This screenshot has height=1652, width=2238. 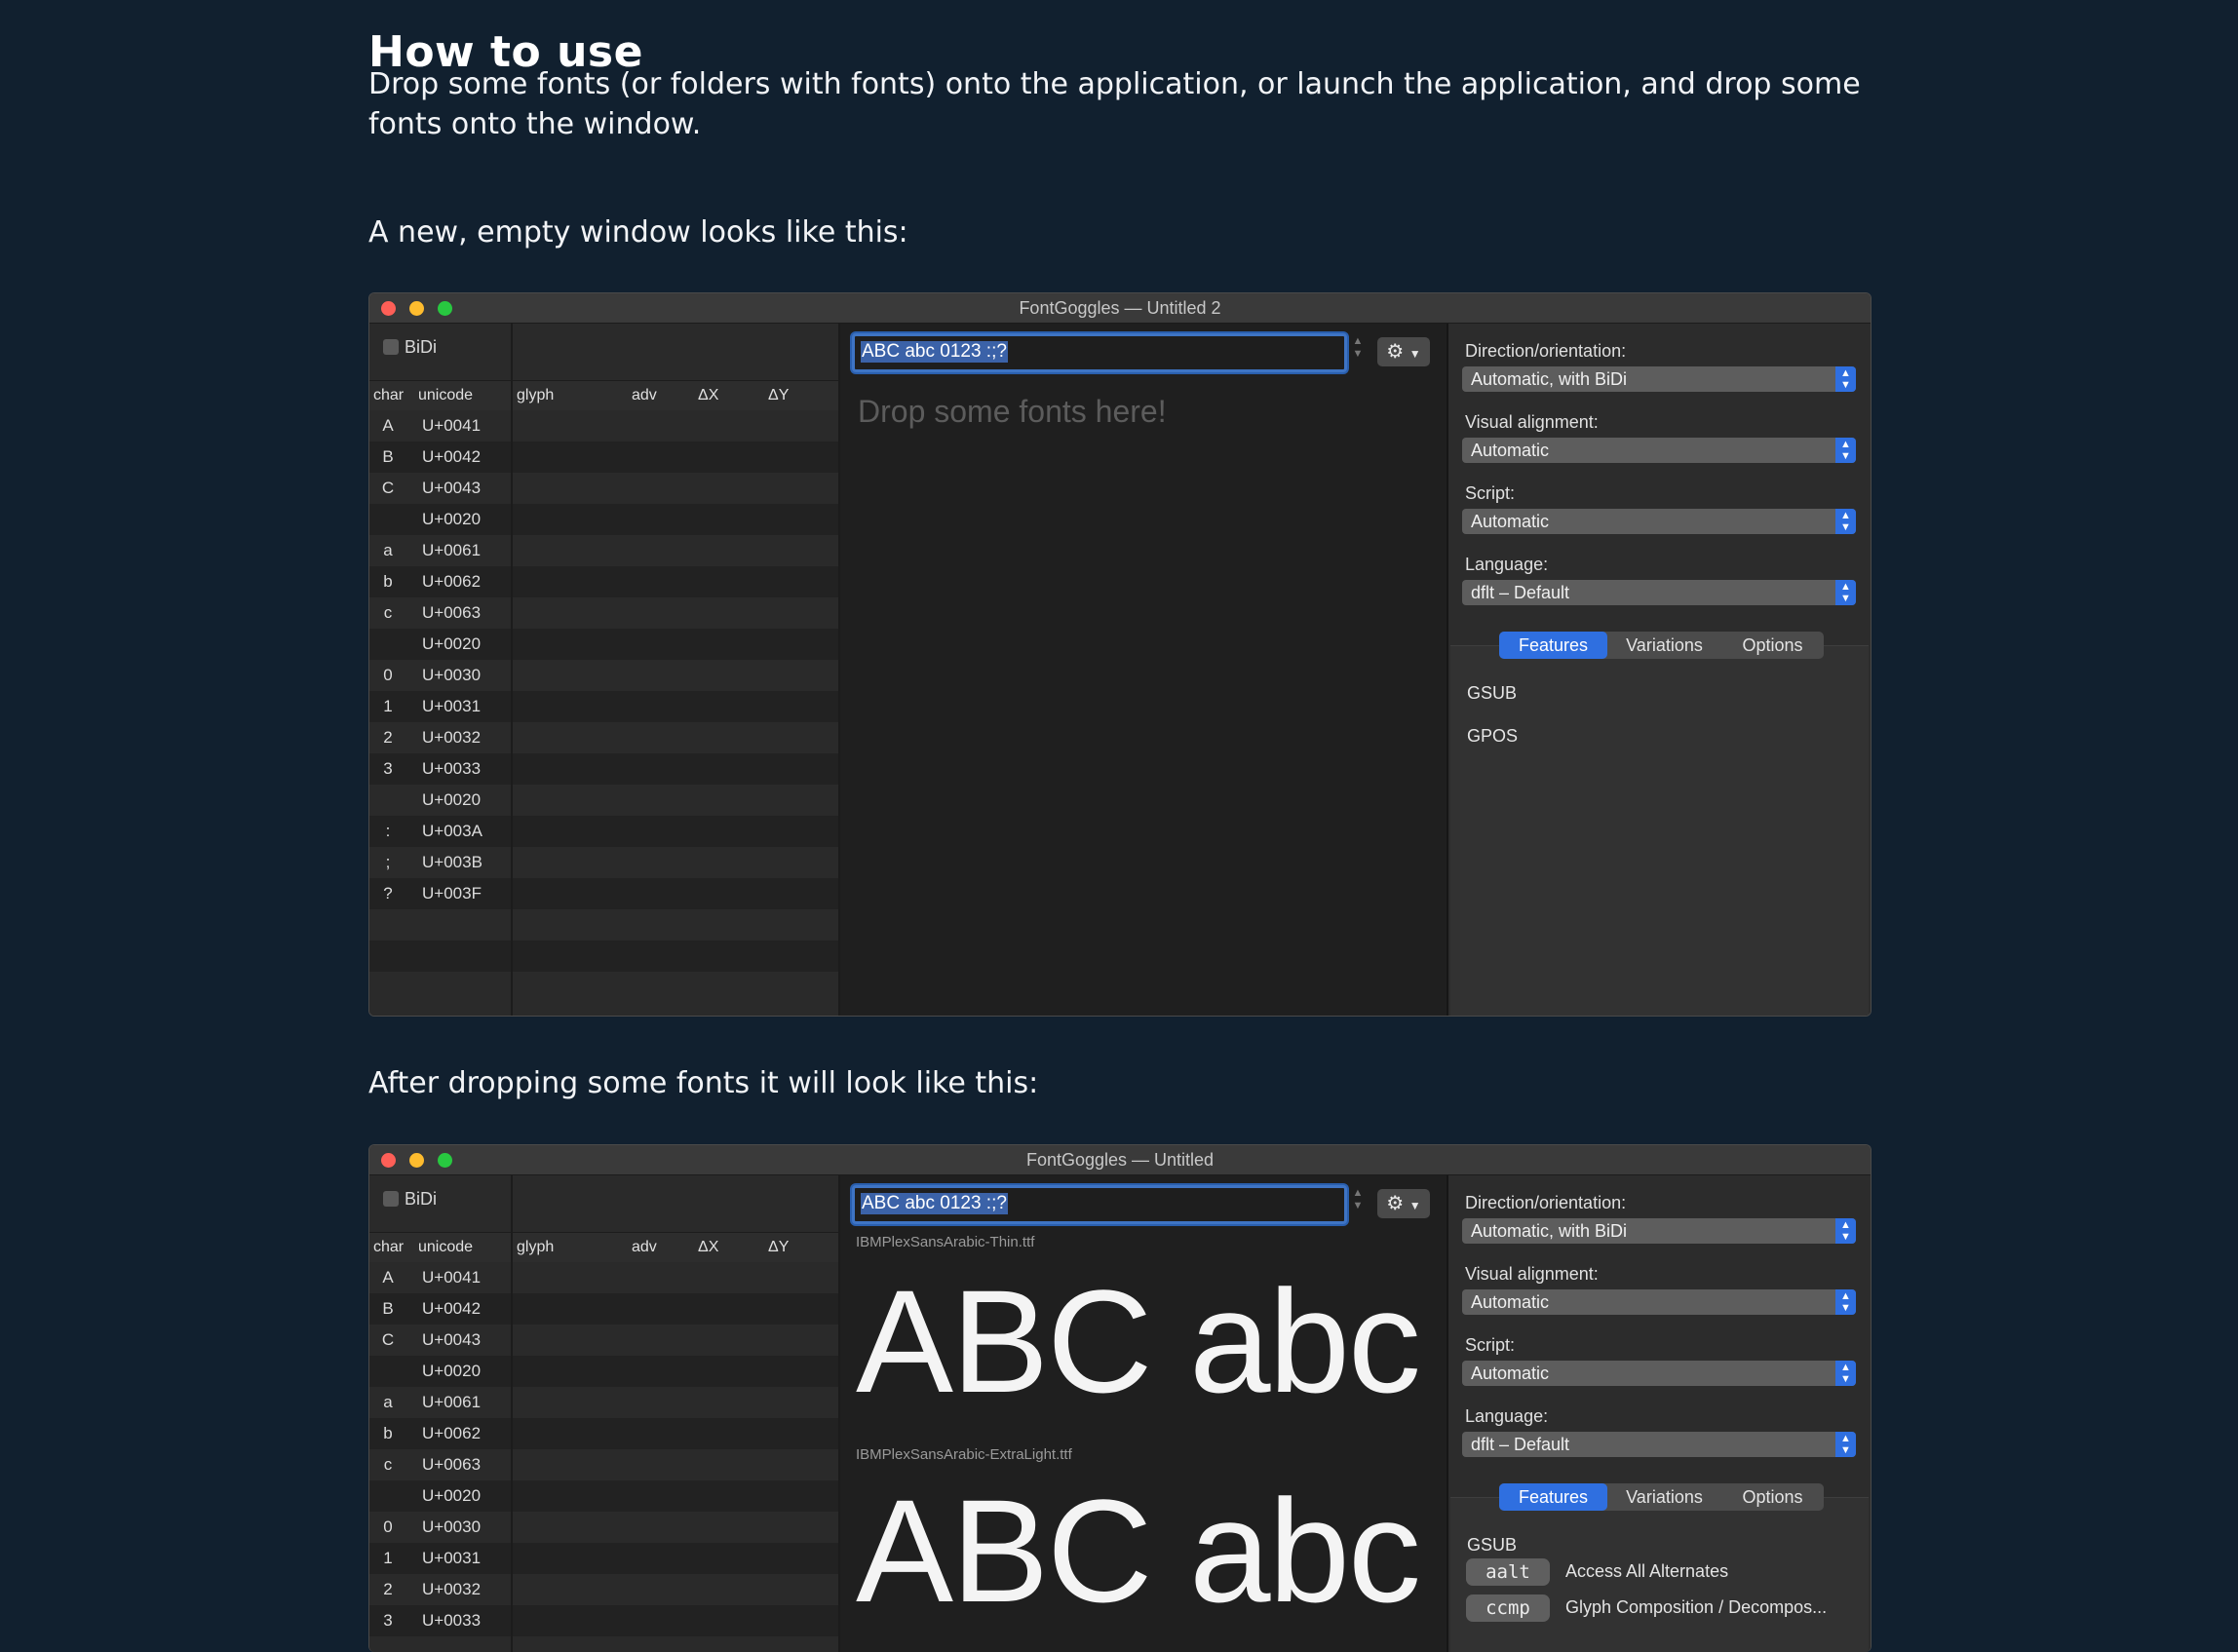 I want to click on table-row: ; U+003B, so click(x=440, y=862).